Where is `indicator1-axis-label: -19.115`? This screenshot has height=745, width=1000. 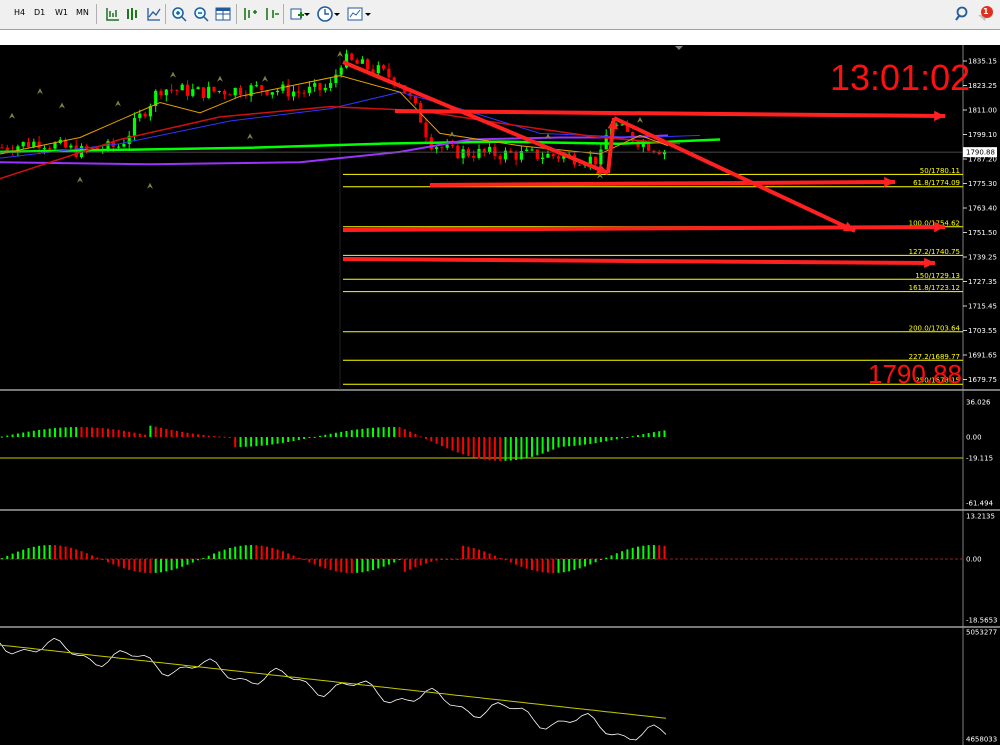 indicator1-axis-label: -19.115 is located at coordinates (979, 459).